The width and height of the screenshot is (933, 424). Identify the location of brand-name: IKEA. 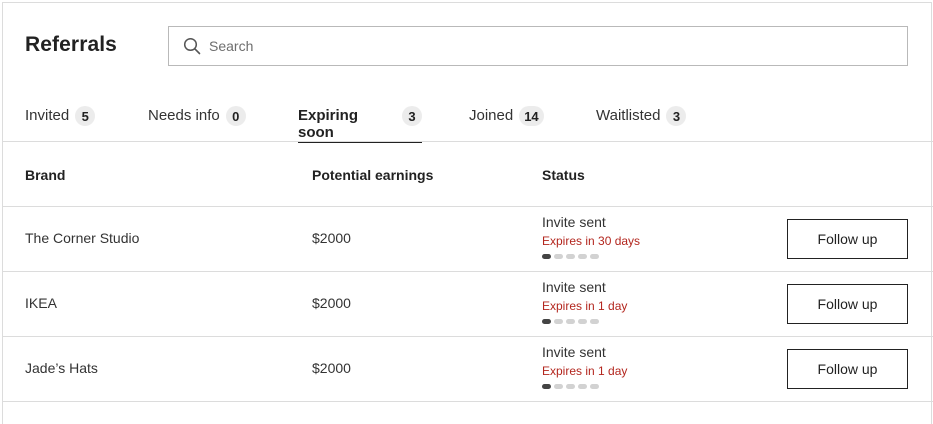
(41, 303).